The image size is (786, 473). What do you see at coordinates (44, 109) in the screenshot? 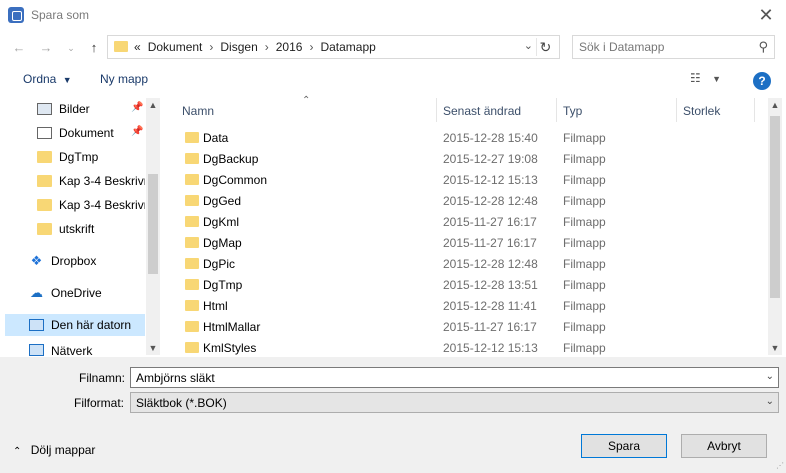
I see `pictures-icon` at bounding box center [44, 109].